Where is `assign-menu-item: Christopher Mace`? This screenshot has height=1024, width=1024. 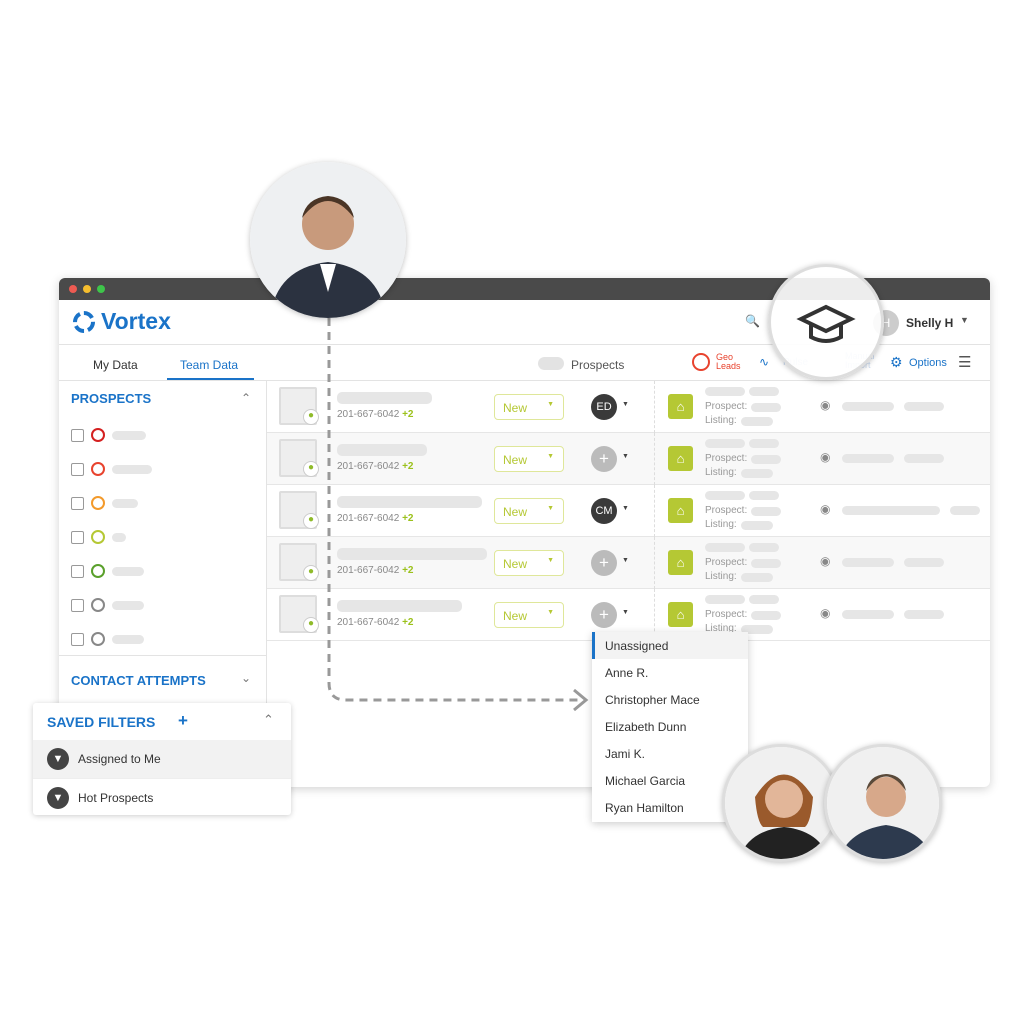 assign-menu-item: Christopher Mace is located at coordinates (670, 699).